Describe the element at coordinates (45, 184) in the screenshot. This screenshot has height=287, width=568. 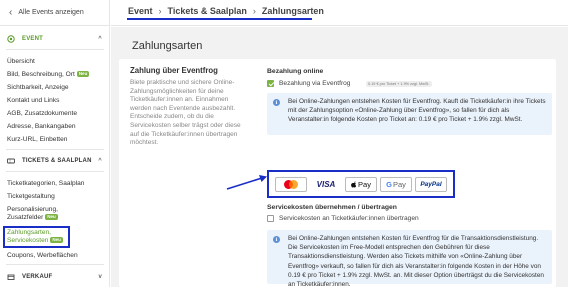
I see `sidebar-item-ticketkategorien: Ticketkategorien, Saalplan` at that location.